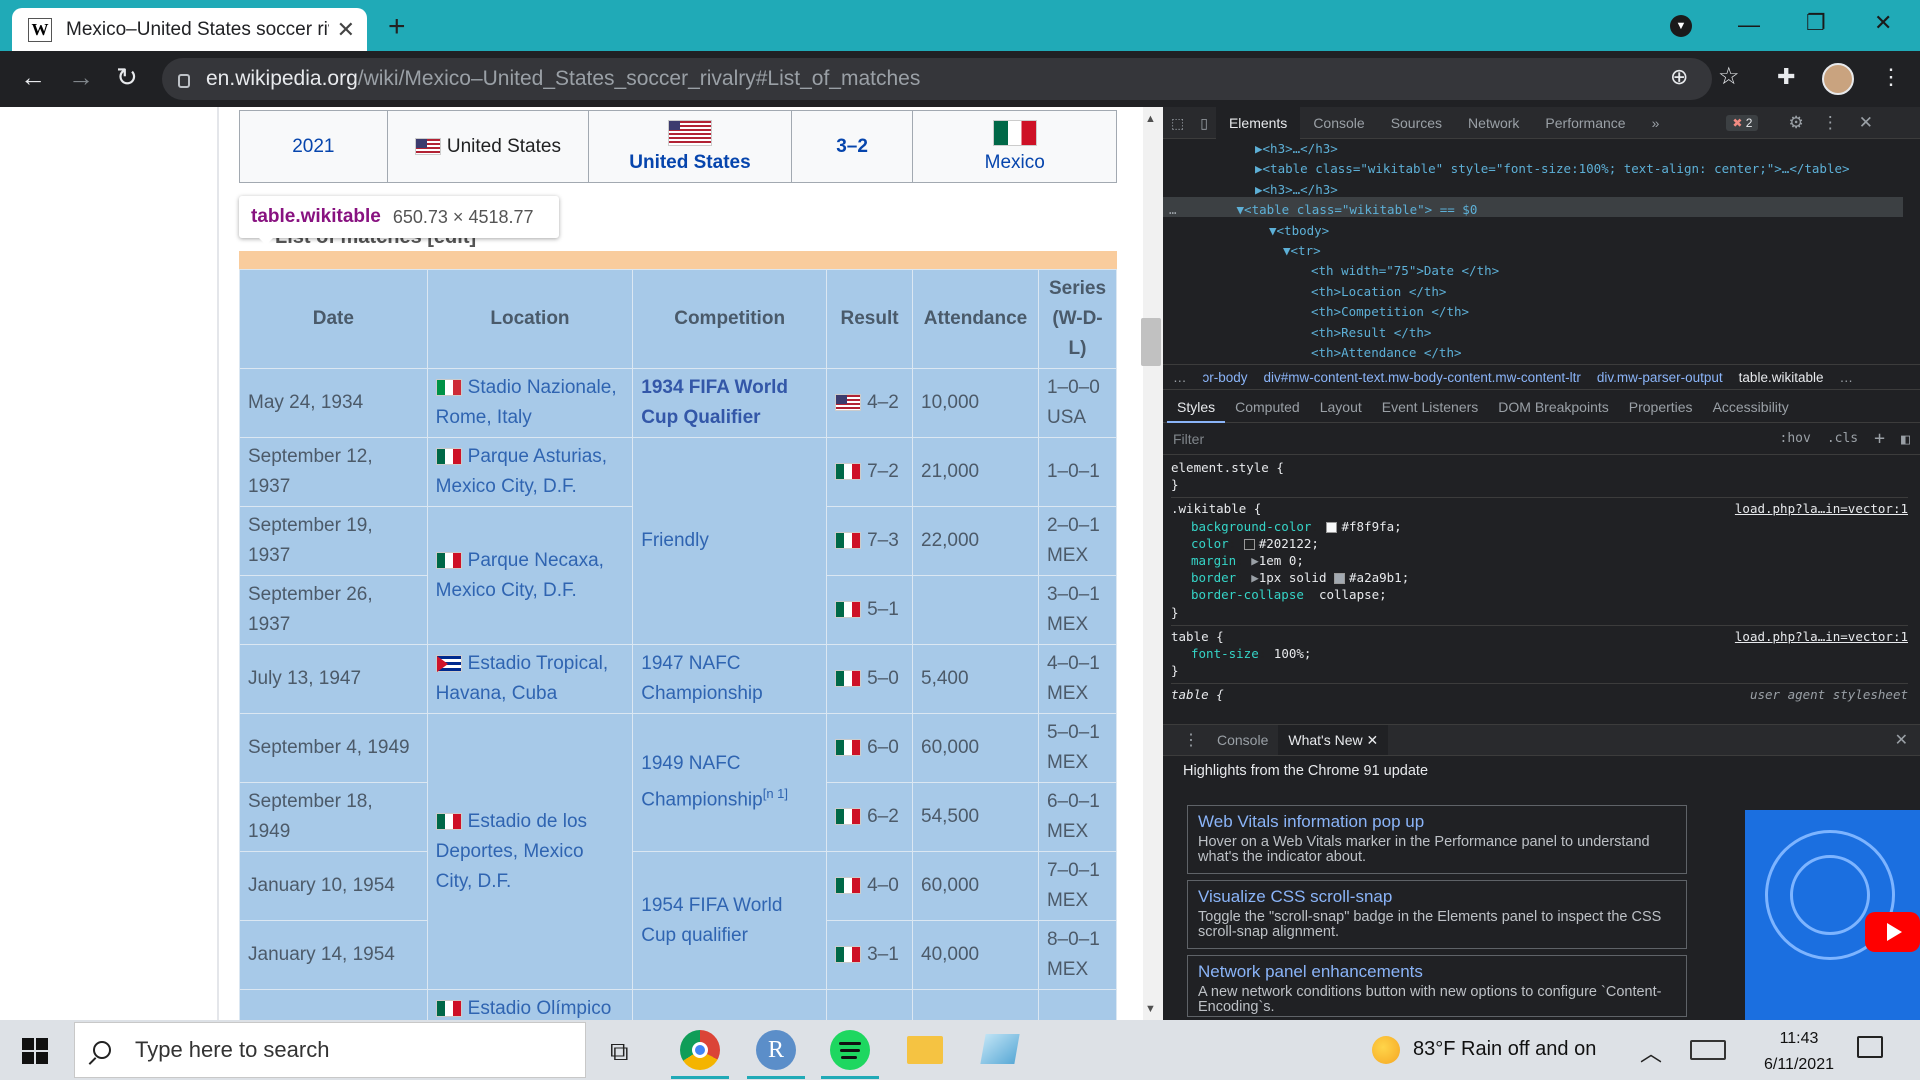 The height and width of the screenshot is (1080, 1920). Describe the element at coordinates (701, 781) in the screenshot. I see `competition-link: 1949 NAFC Championship` at that location.